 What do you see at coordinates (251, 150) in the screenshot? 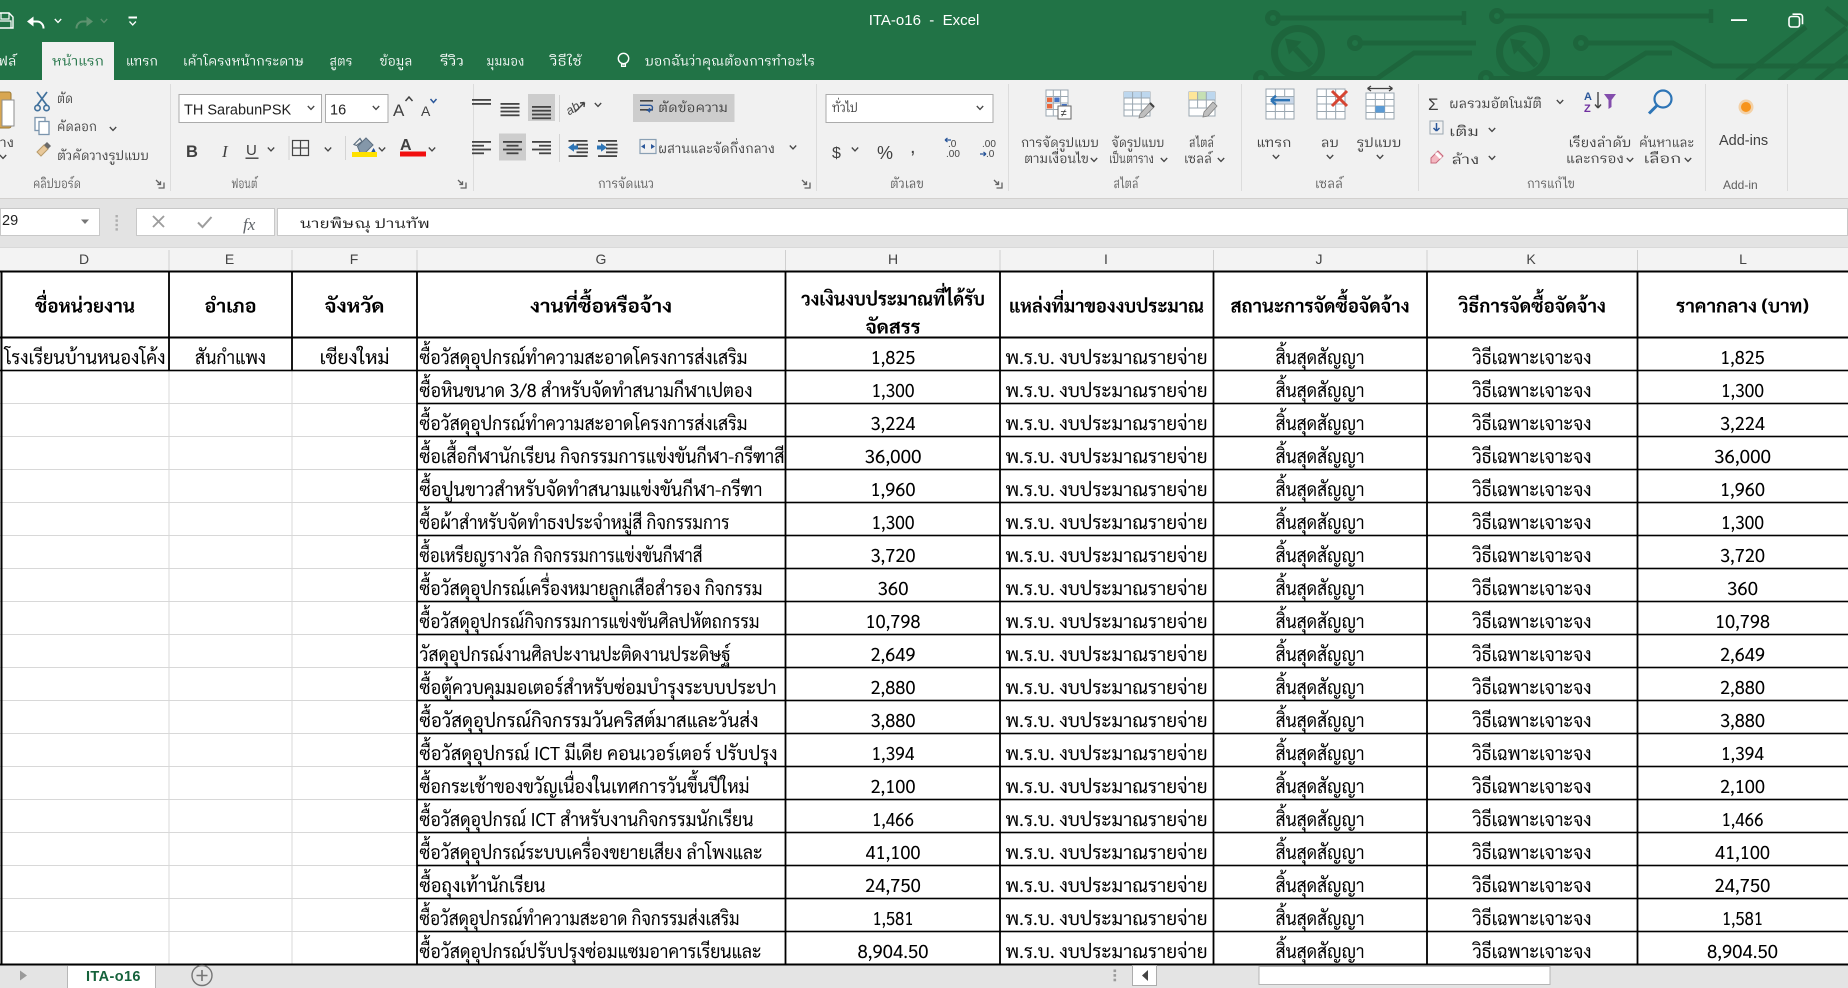
I see `svg-text: U` at bounding box center [251, 150].